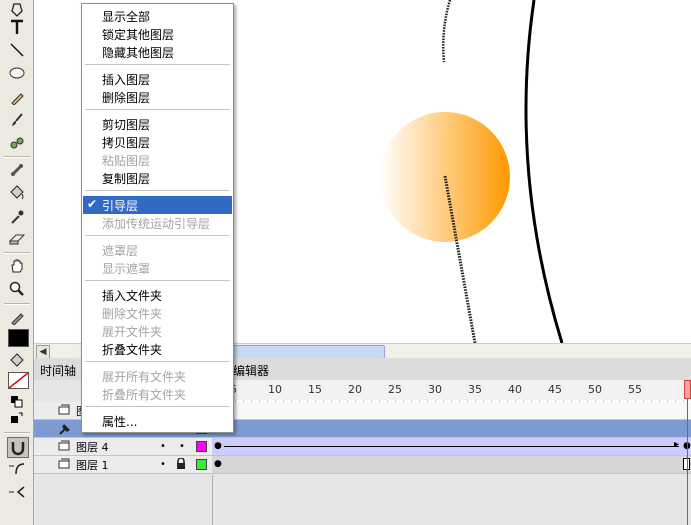 The image size is (691, 525). I want to click on swap-colors-icon, so click(17, 418).